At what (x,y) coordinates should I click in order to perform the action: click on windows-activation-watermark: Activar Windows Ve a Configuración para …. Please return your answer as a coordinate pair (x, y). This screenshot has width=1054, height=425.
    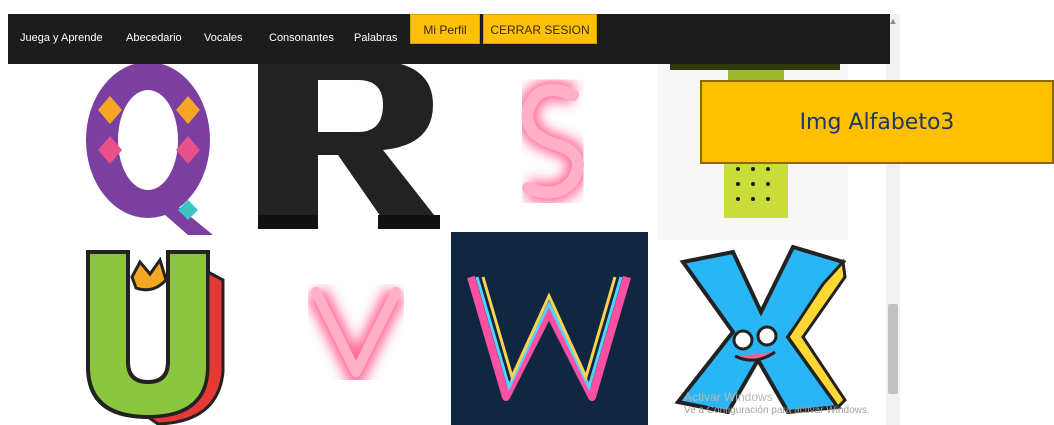
    Looking at the image, I should click on (777, 404).